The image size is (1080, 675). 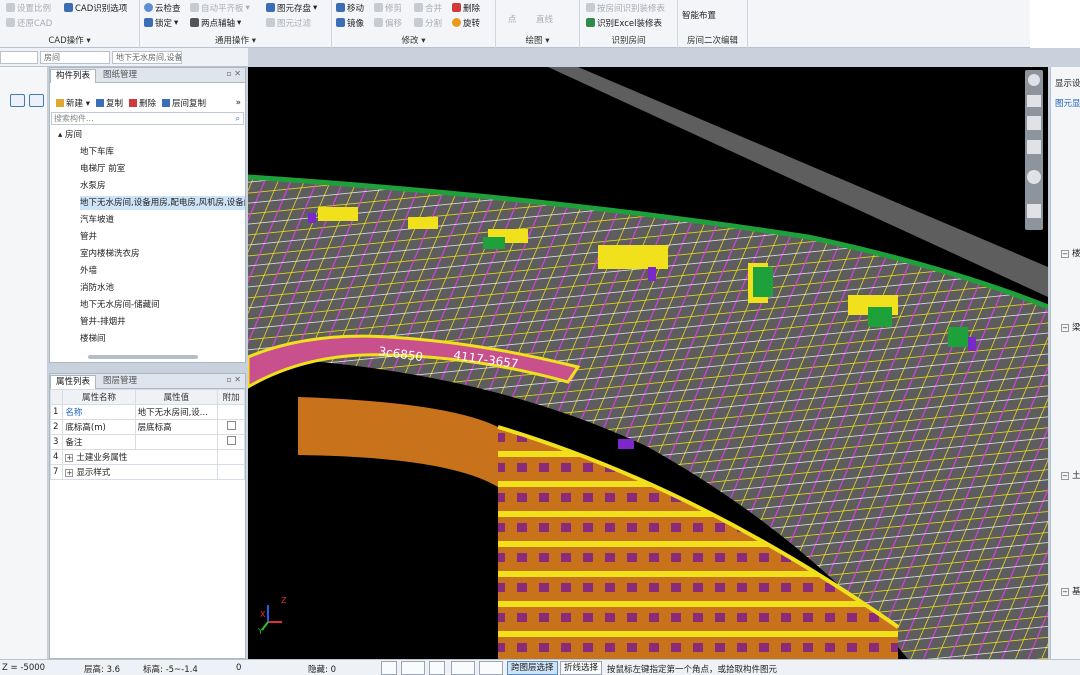 What do you see at coordinates (1034, 101) in the screenshot?
I see `2d-view-icon` at bounding box center [1034, 101].